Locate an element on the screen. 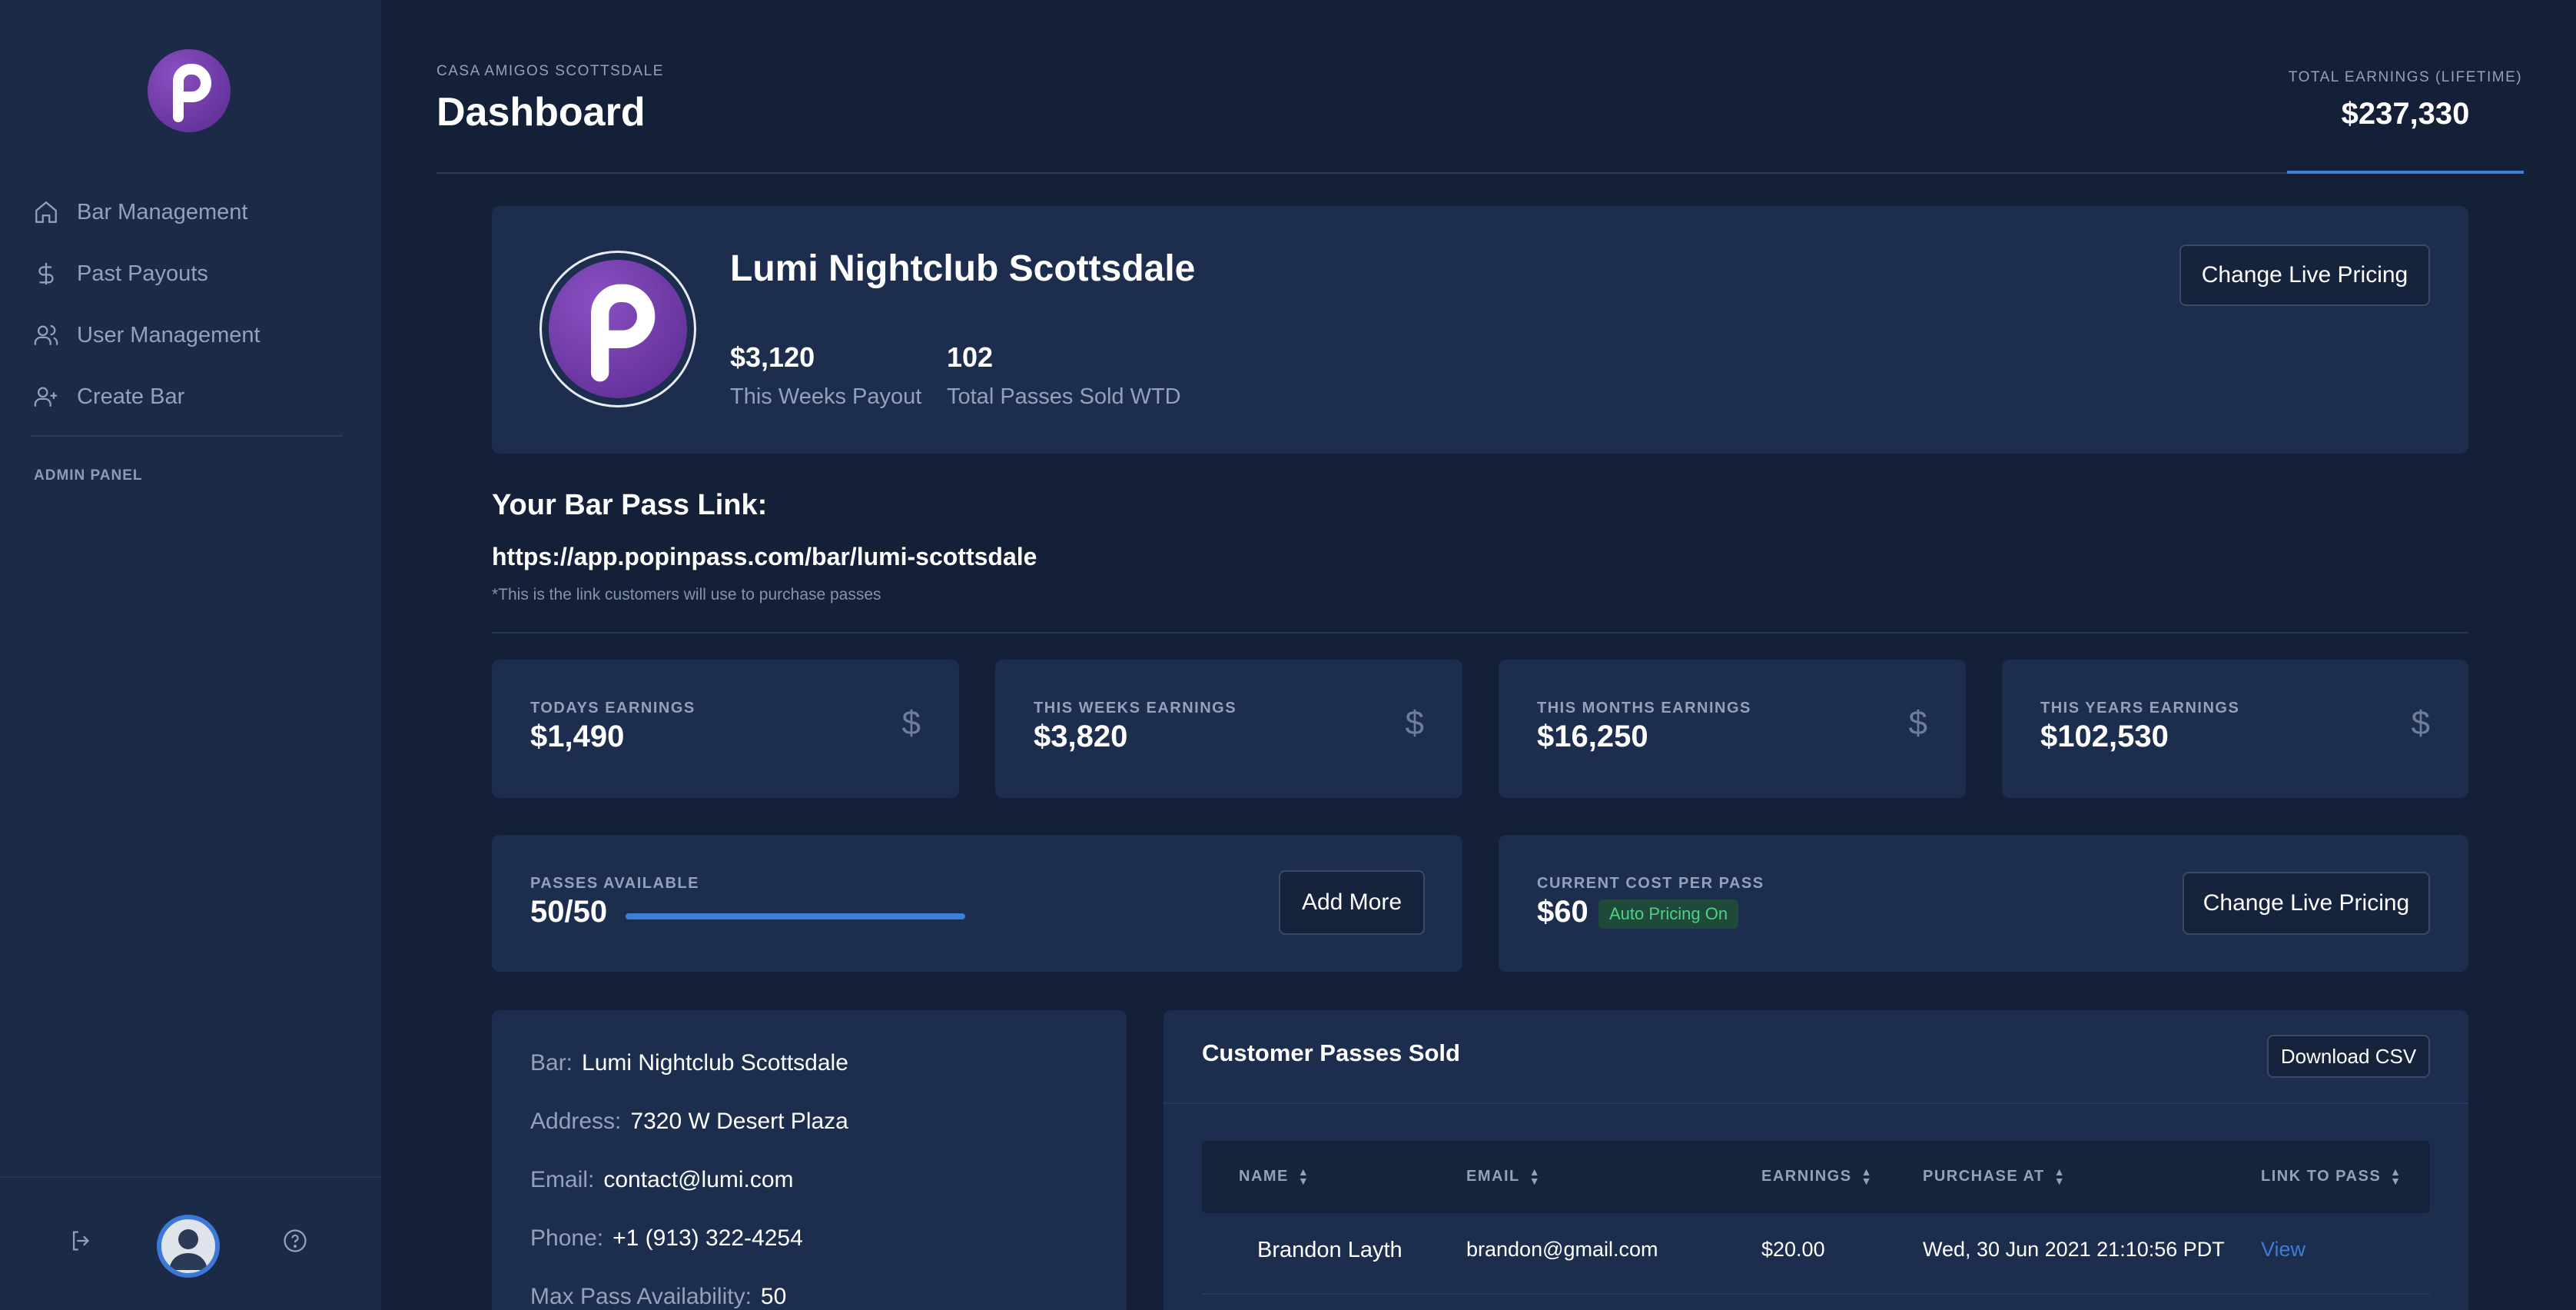 The image size is (2576, 1310). users-icon is located at coordinates (46, 336).